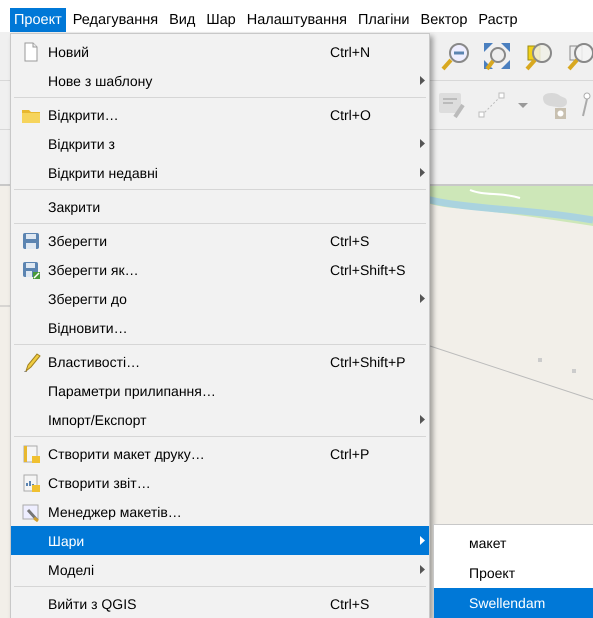 The width and height of the screenshot is (593, 618). Describe the element at coordinates (523, 105) in the screenshot. I see `caret-icon` at that location.